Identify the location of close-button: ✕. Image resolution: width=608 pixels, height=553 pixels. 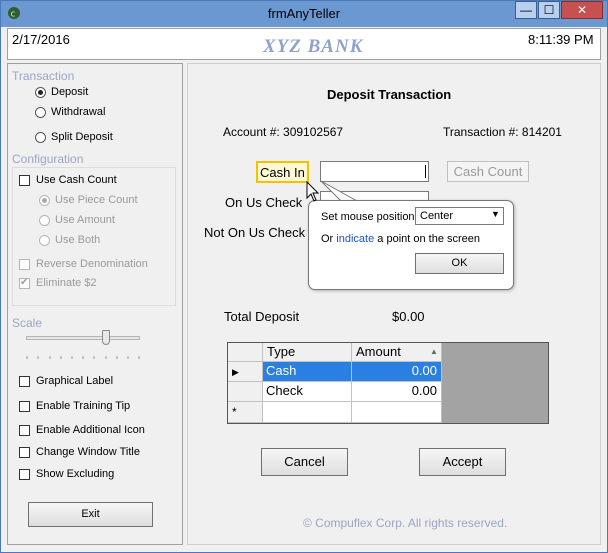
(582, 10).